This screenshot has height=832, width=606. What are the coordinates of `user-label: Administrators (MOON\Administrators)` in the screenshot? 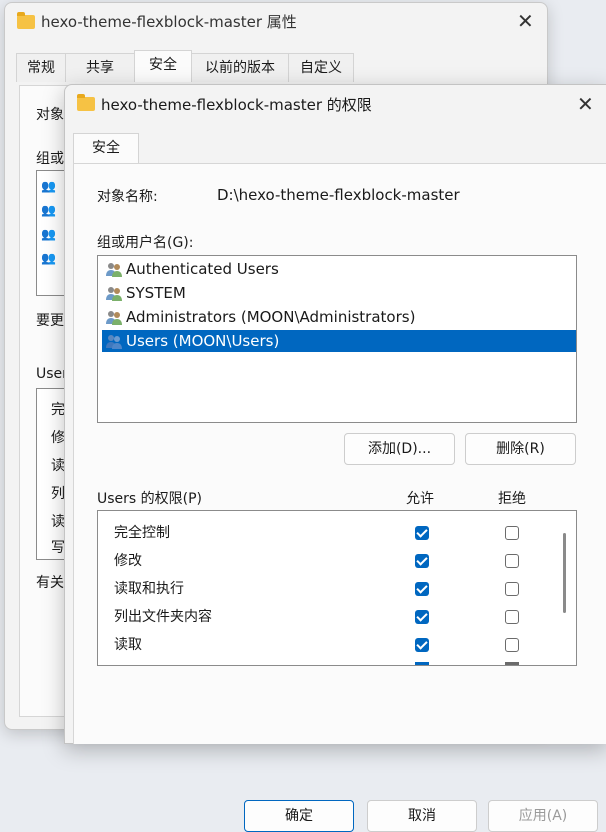 It's located at (271, 317).